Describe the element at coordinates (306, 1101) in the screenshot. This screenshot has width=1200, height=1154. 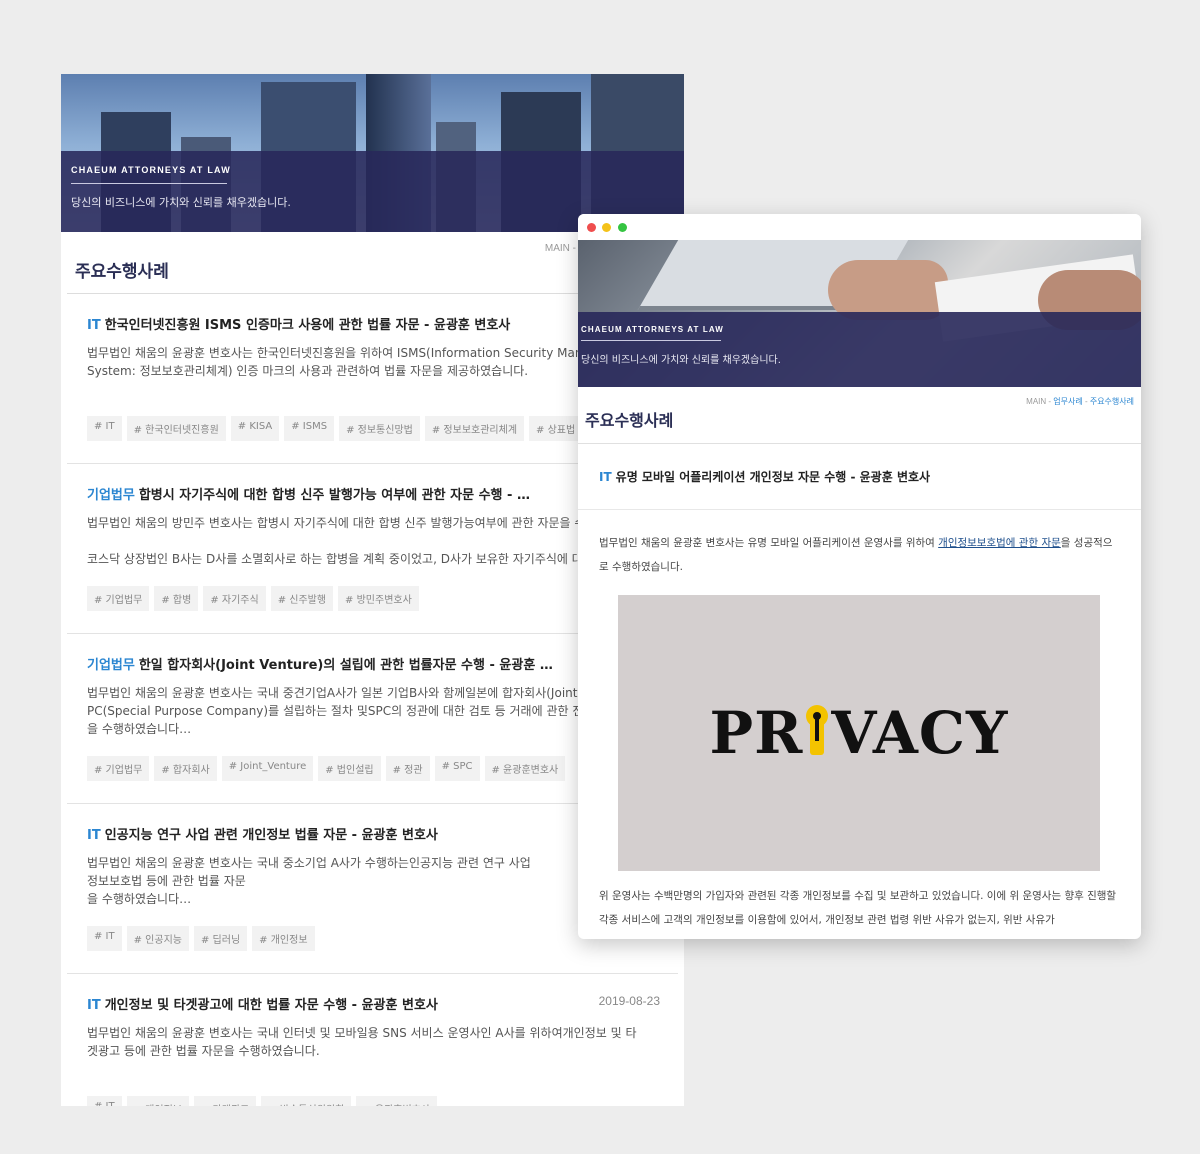
I see `tag-chip: # 방송통신위원회` at that location.